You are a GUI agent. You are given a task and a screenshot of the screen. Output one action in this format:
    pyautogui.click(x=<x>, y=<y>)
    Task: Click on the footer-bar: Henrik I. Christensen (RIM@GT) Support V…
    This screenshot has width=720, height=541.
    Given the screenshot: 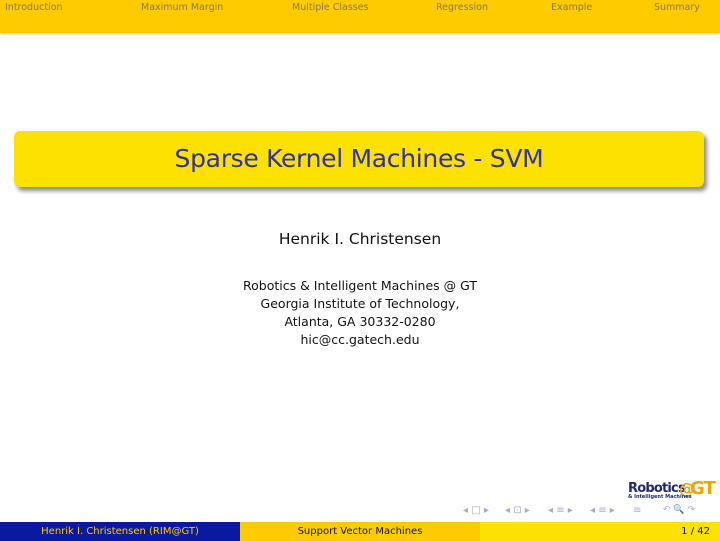 What is the action you would take?
    pyautogui.click(x=360, y=531)
    